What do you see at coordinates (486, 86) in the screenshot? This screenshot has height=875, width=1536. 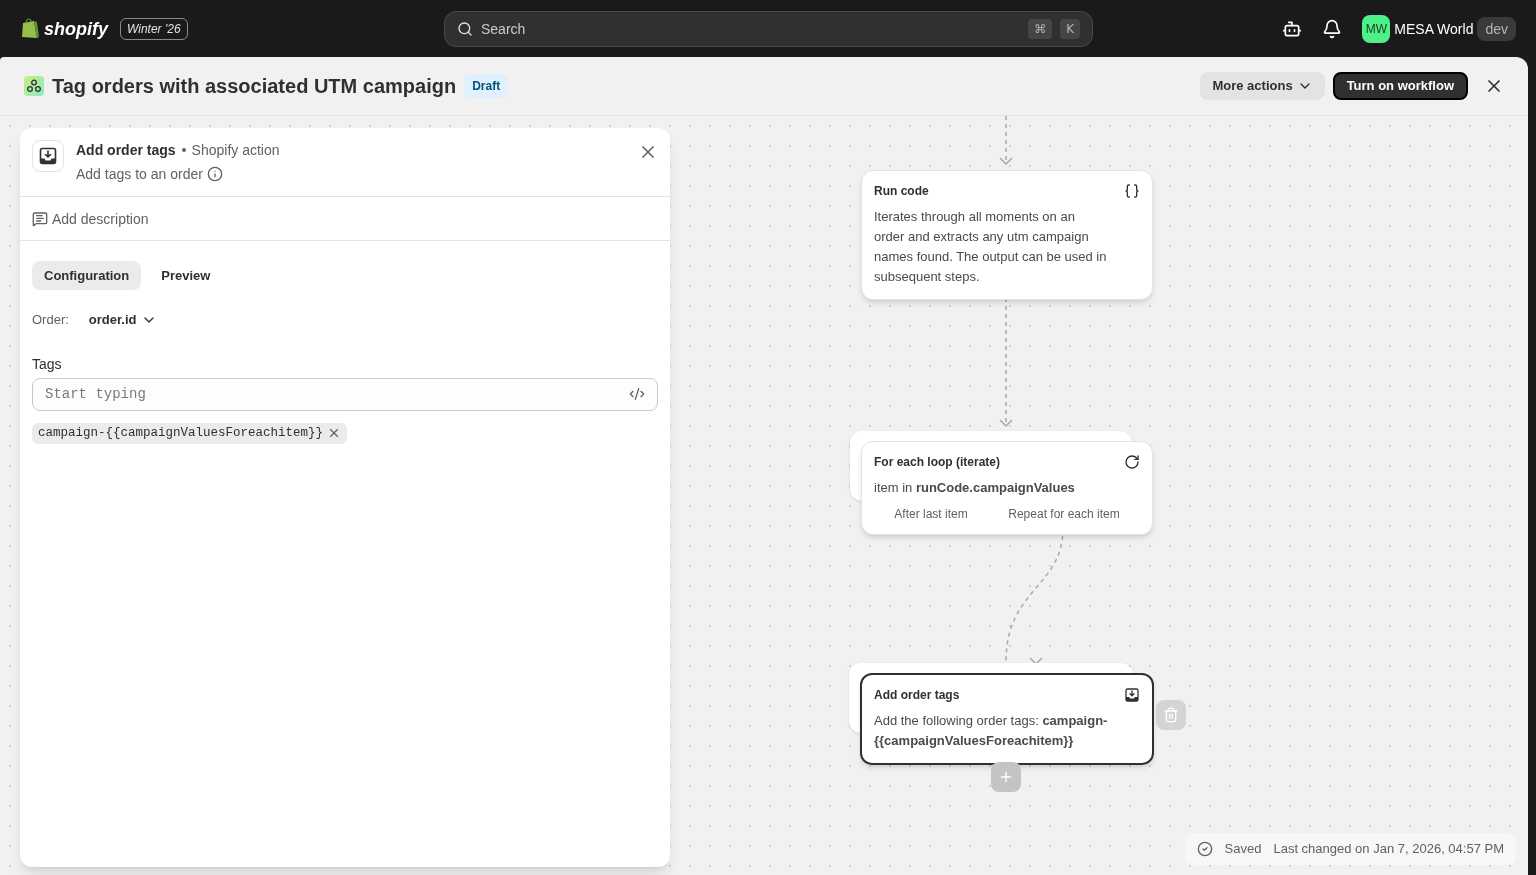 I see `status-badge: Draft` at bounding box center [486, 86].